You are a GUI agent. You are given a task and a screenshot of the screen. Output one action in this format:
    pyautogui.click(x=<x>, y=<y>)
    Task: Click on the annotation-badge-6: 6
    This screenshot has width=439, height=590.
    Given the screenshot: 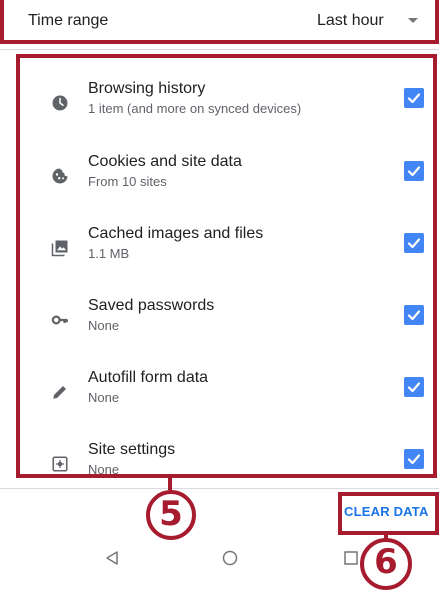 What is the action you would take?
    pyautogui.click(x=386, y=564)
    